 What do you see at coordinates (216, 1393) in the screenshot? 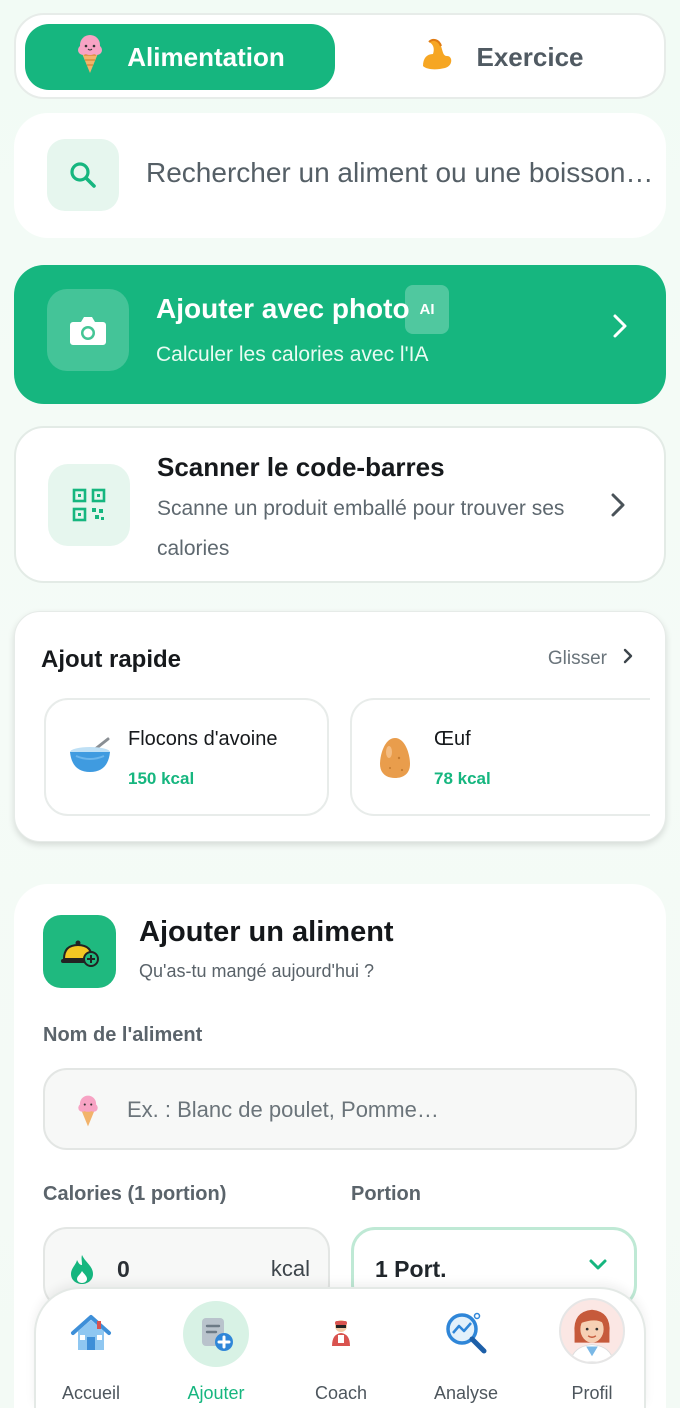
I see `nav-label: Ajouter` at bounding box center [216, 1393].